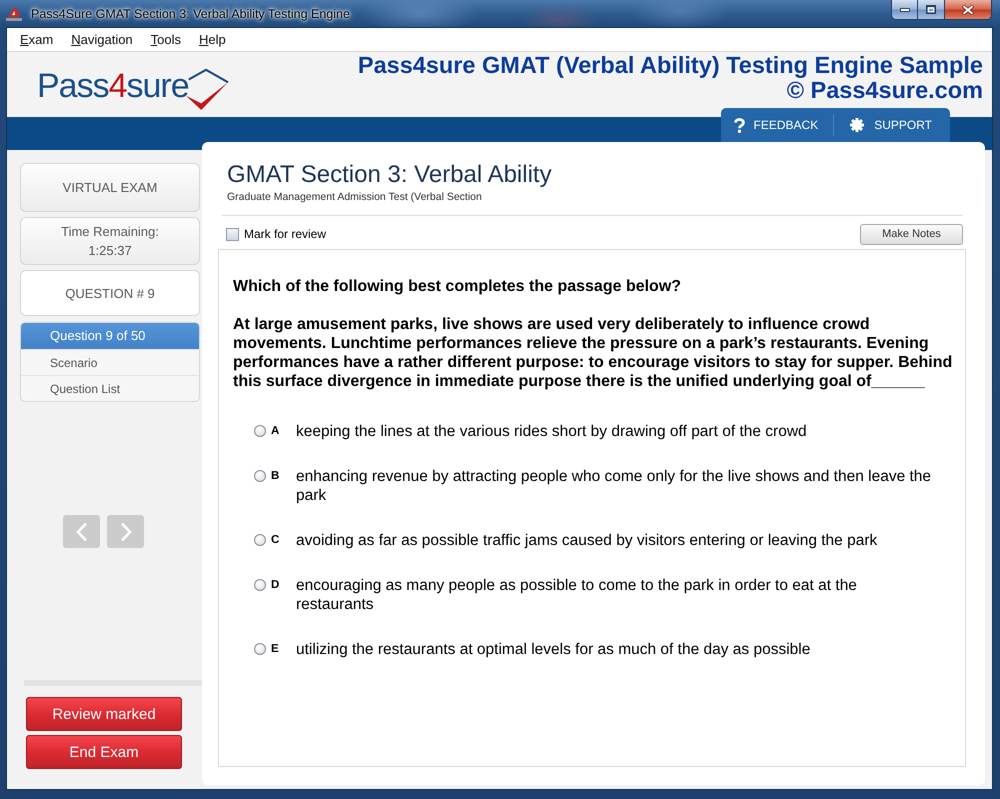 The image size is (1000, 799). What do you see at coordinates (739, 125) in the screenshot?
I see `help-icon` at bounding box center [739, 125].